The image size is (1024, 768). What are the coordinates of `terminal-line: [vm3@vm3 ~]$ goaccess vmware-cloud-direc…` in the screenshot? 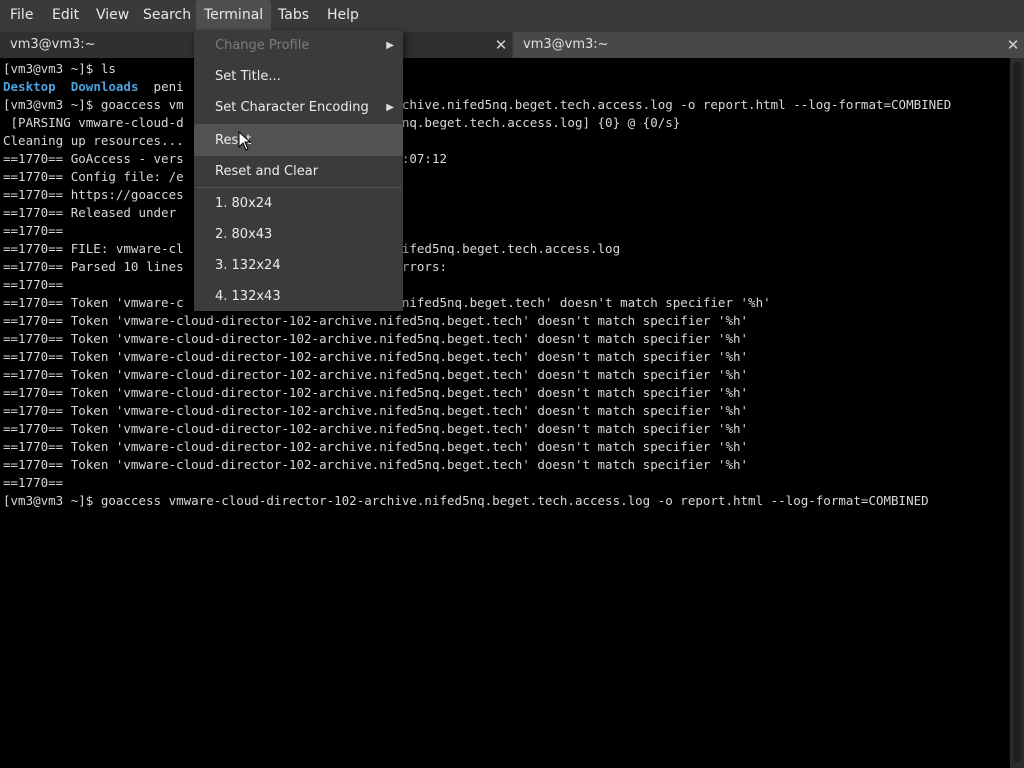 It's located at (466, 500).